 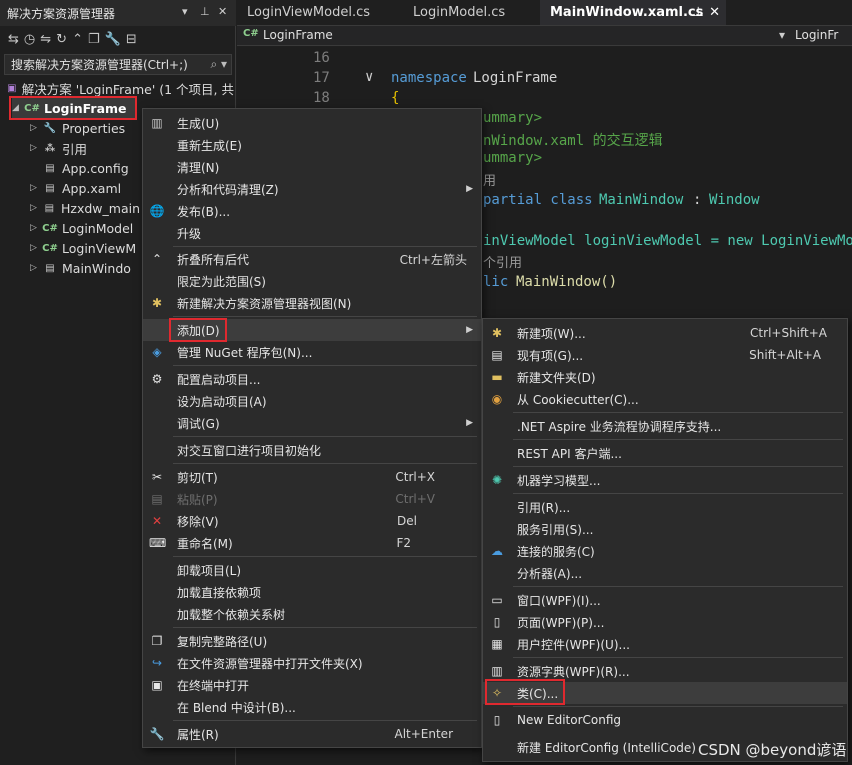 I want to click on properties-icon: 🔧, so click(x=113, y=39).